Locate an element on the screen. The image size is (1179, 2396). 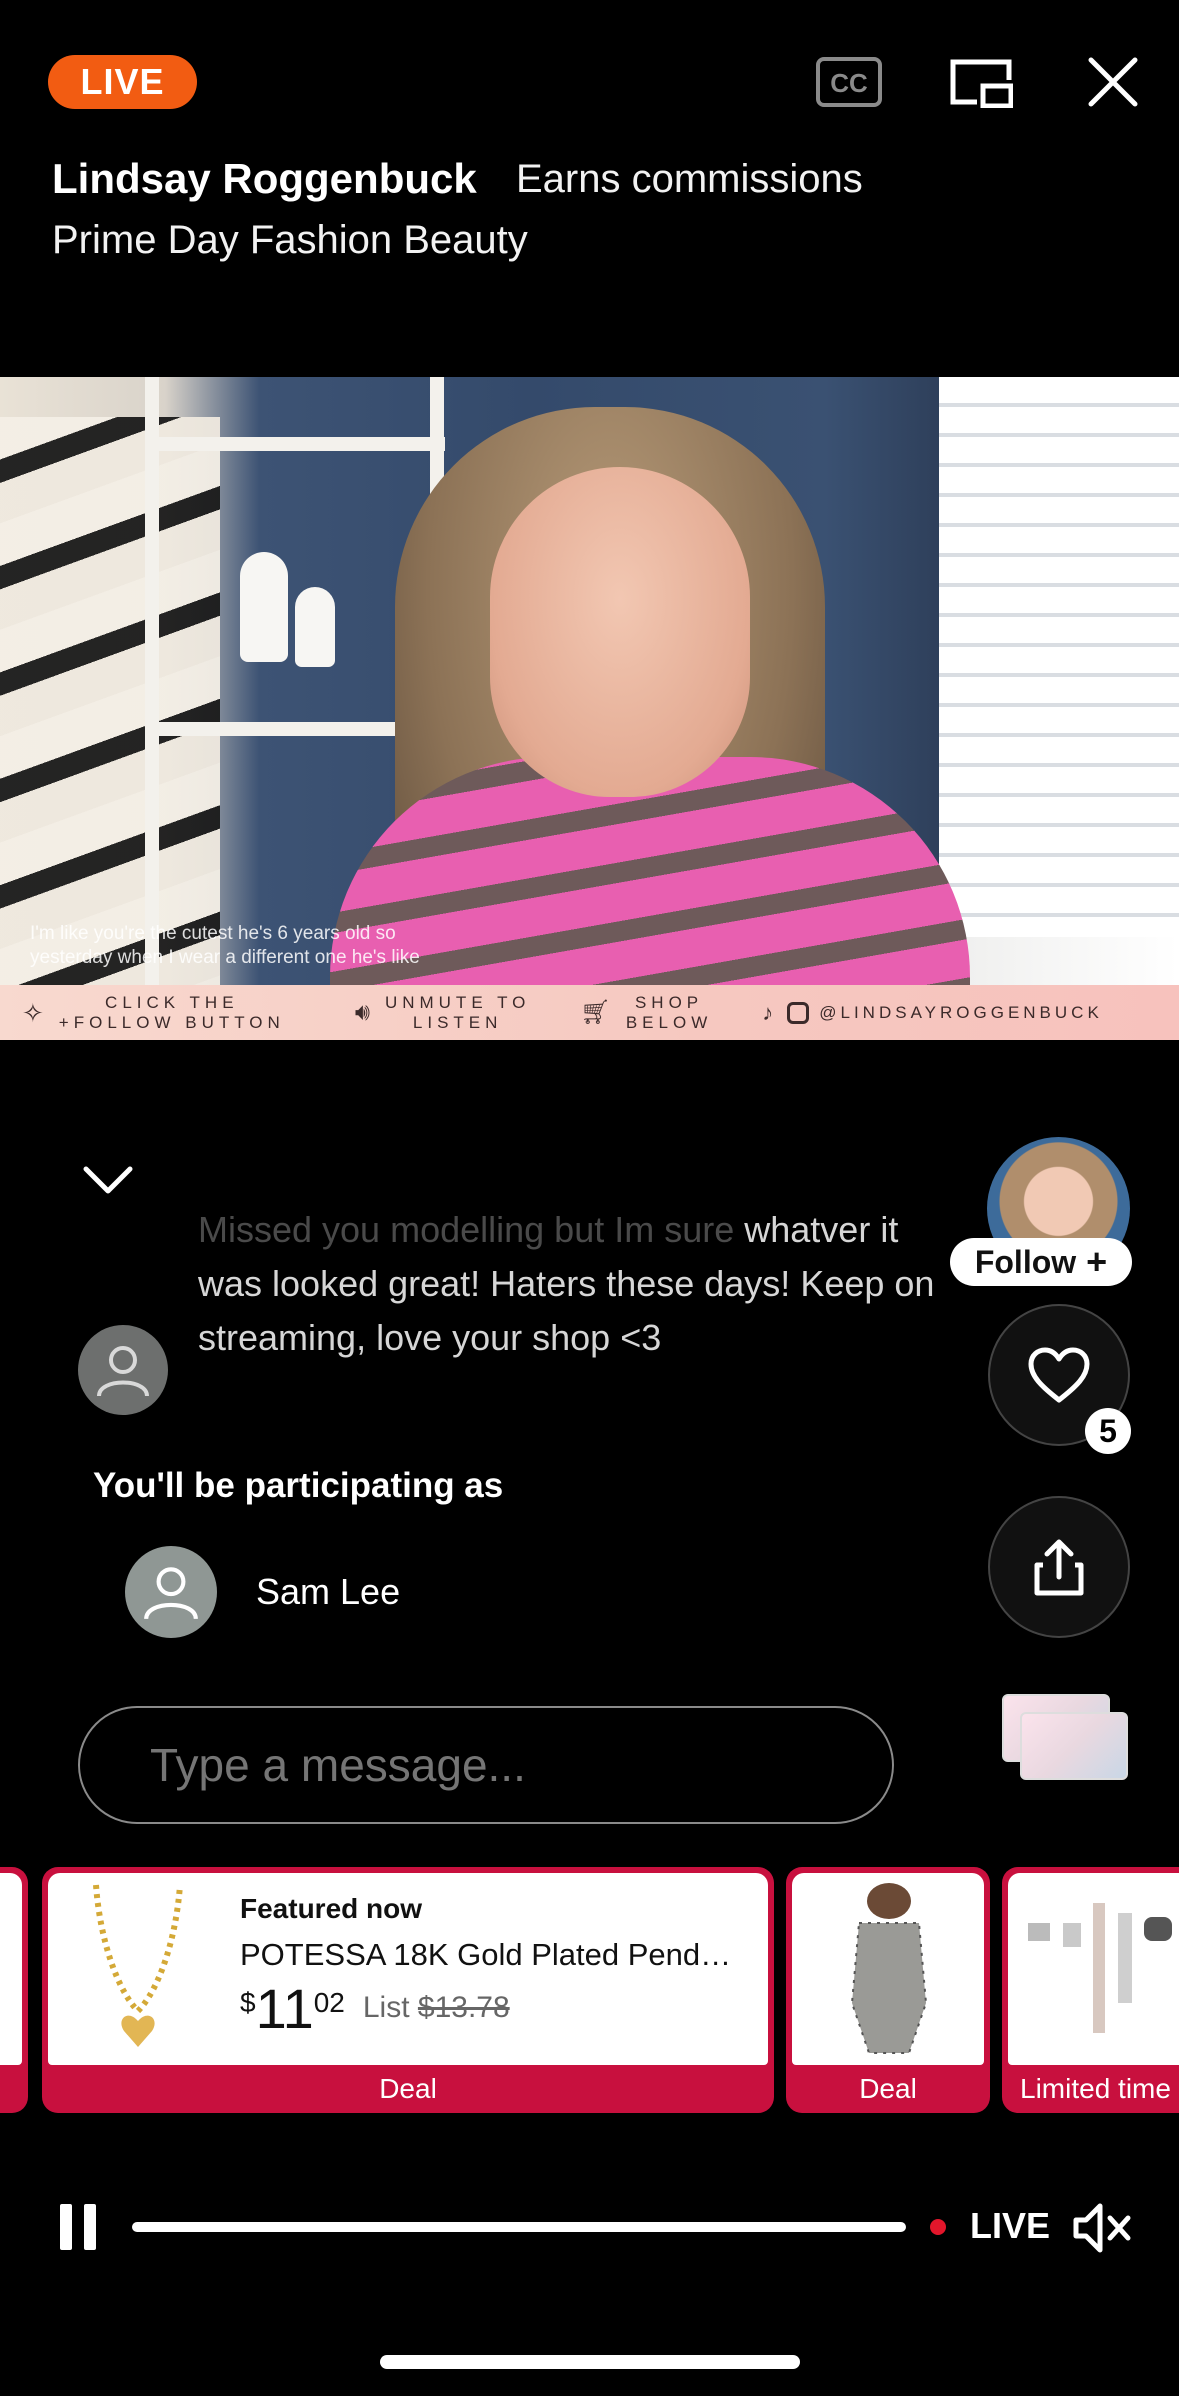
picture-in-picture-icon is located at coordinates (981, 83).